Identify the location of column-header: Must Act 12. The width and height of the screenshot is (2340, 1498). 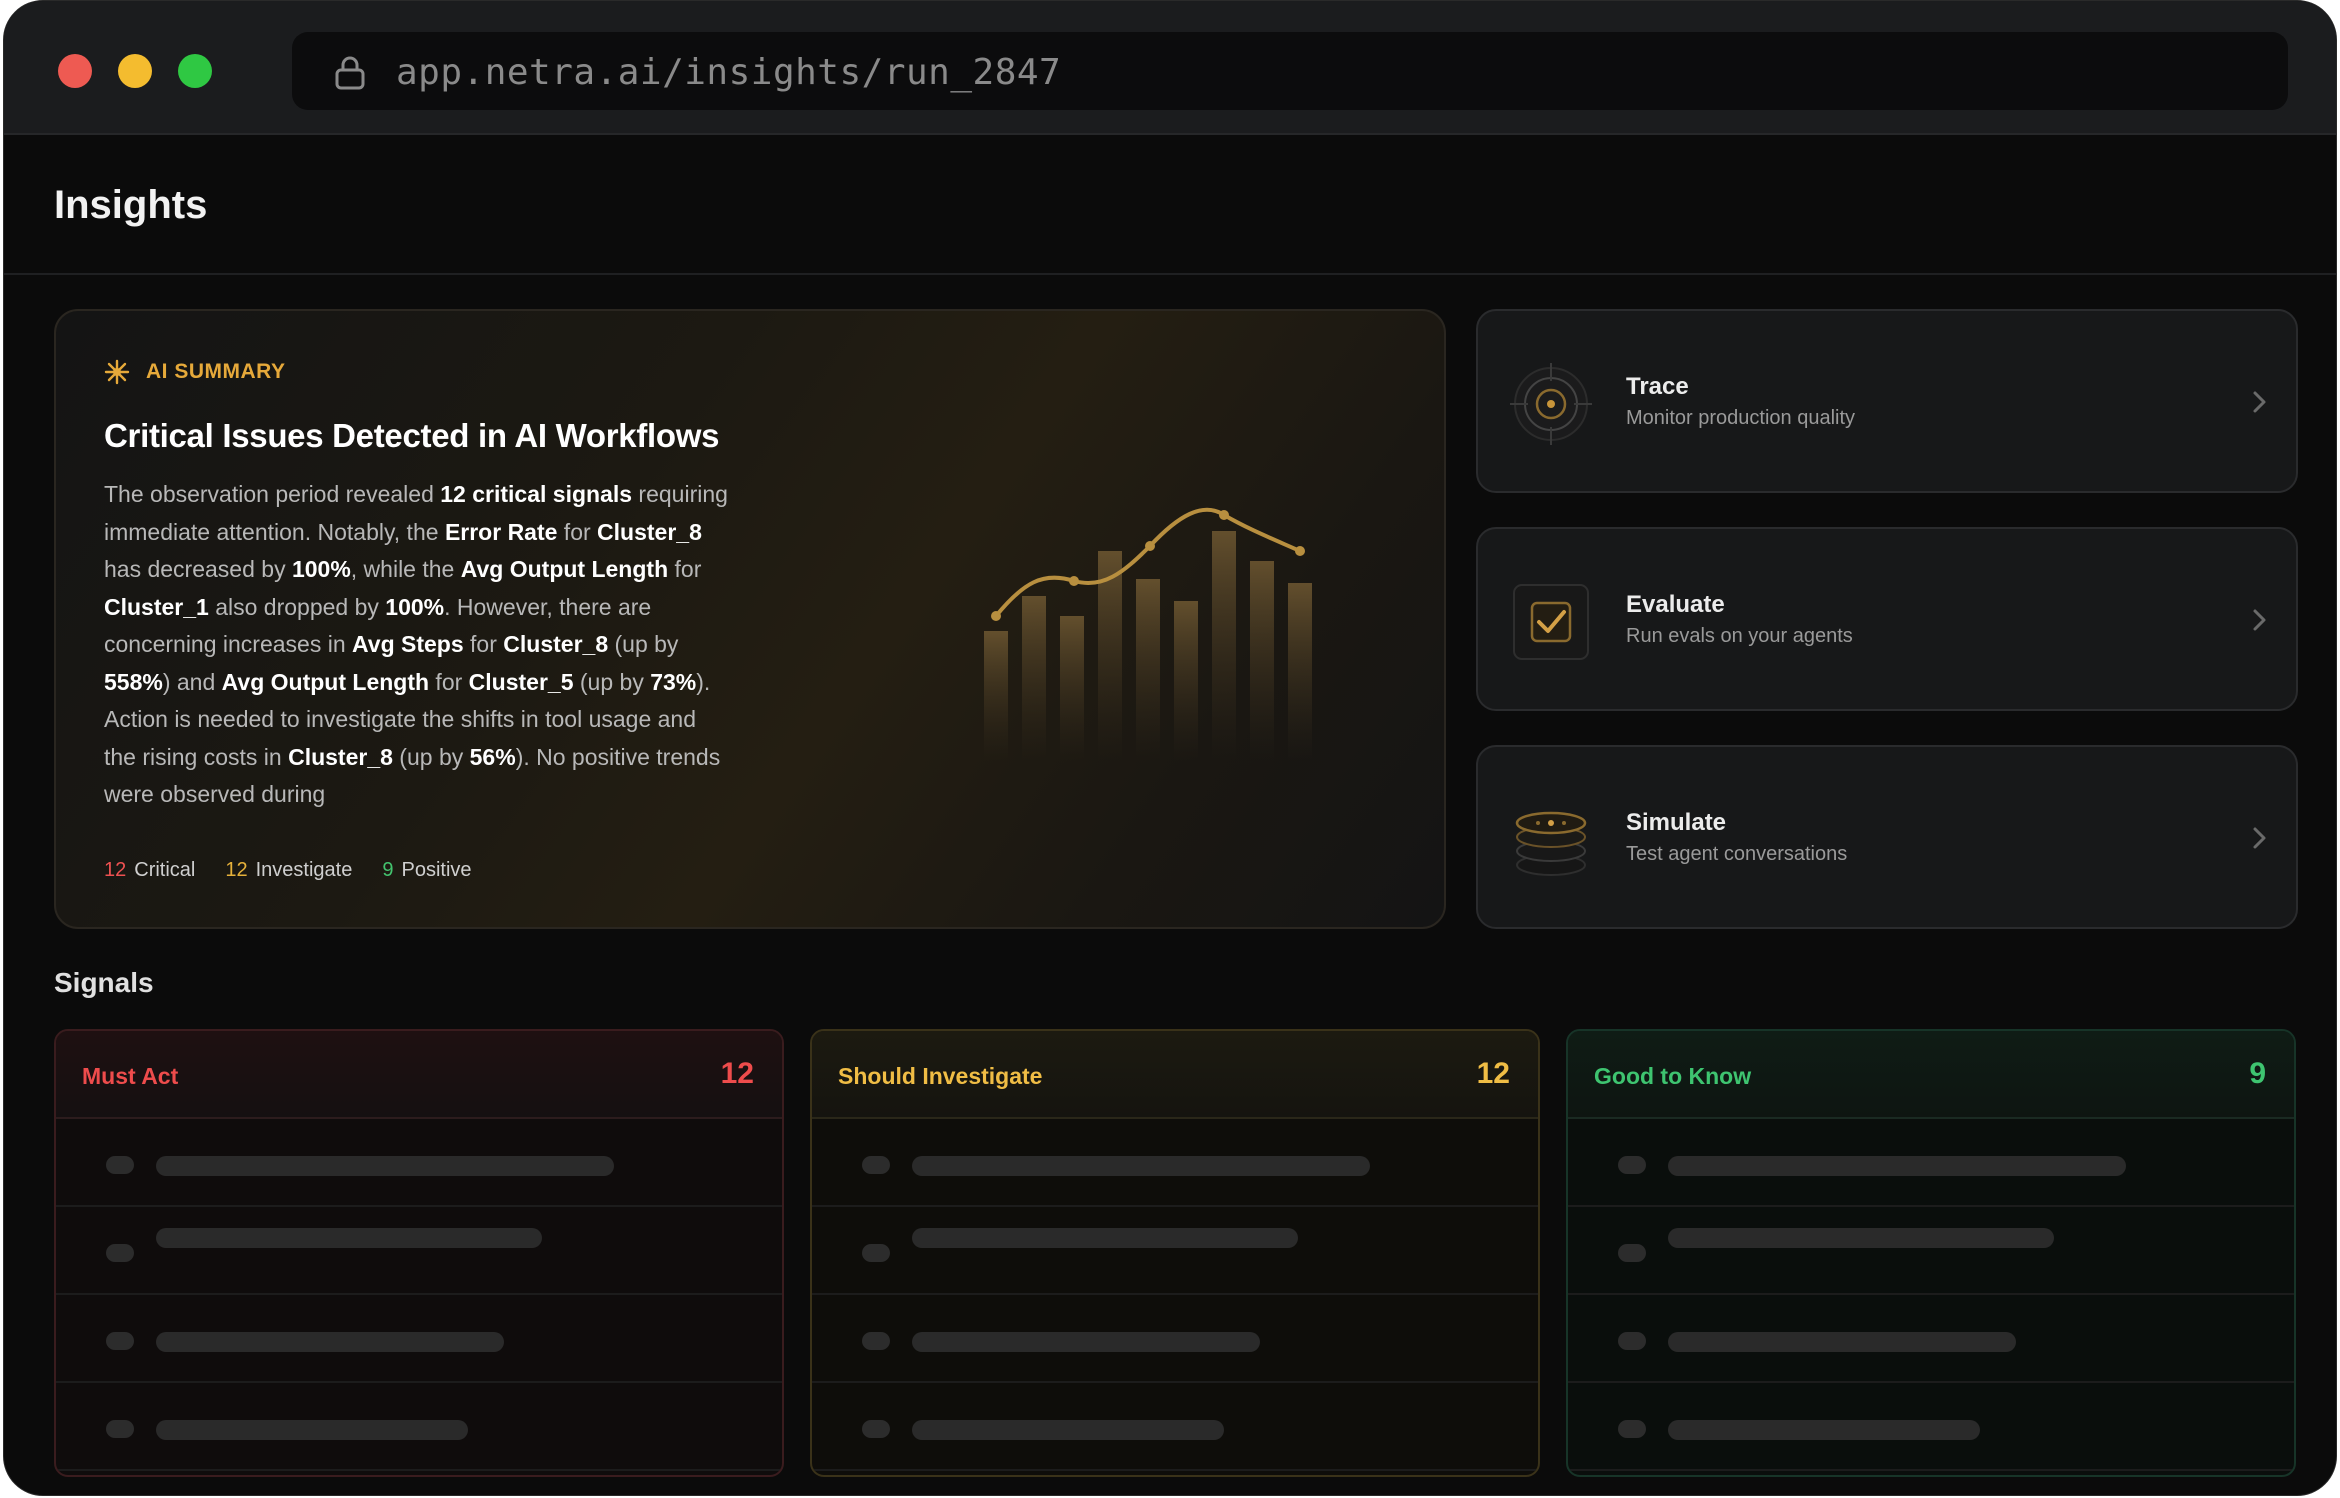
(419, 1075).